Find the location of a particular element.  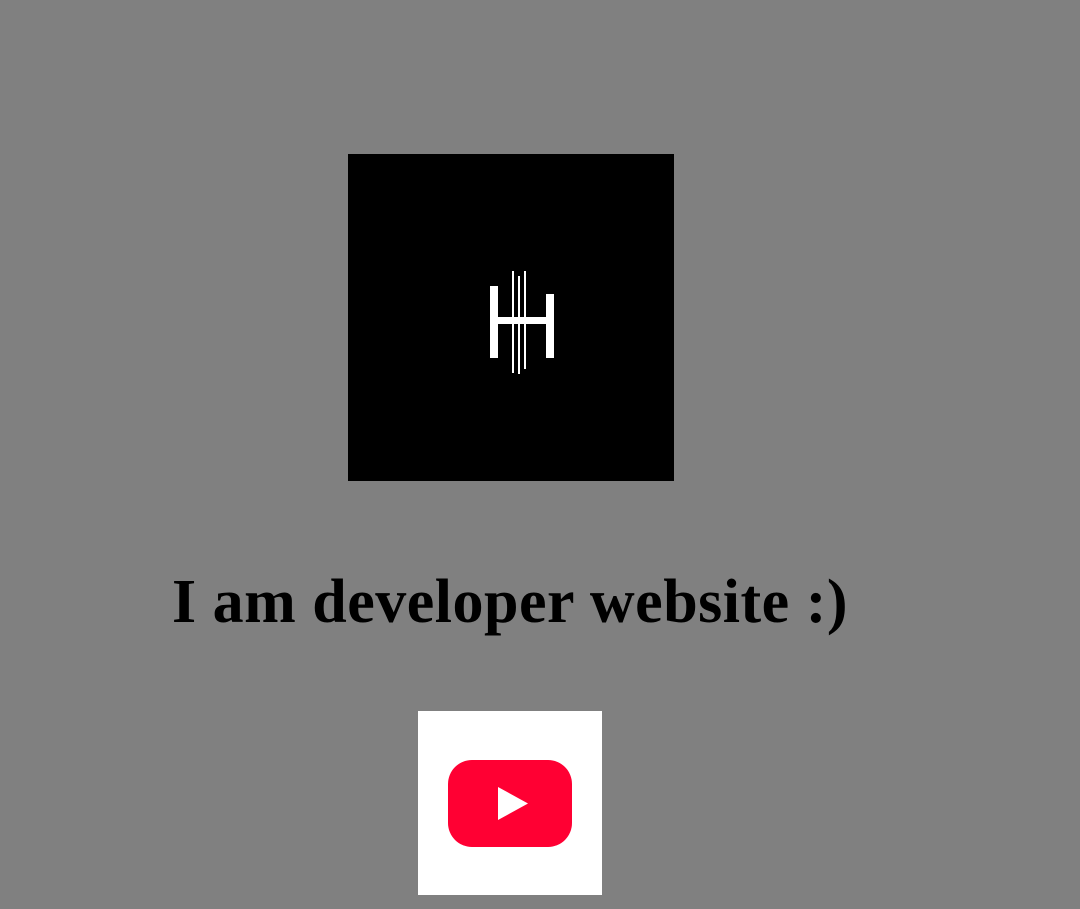

logo is located at coordinates (511, 317).